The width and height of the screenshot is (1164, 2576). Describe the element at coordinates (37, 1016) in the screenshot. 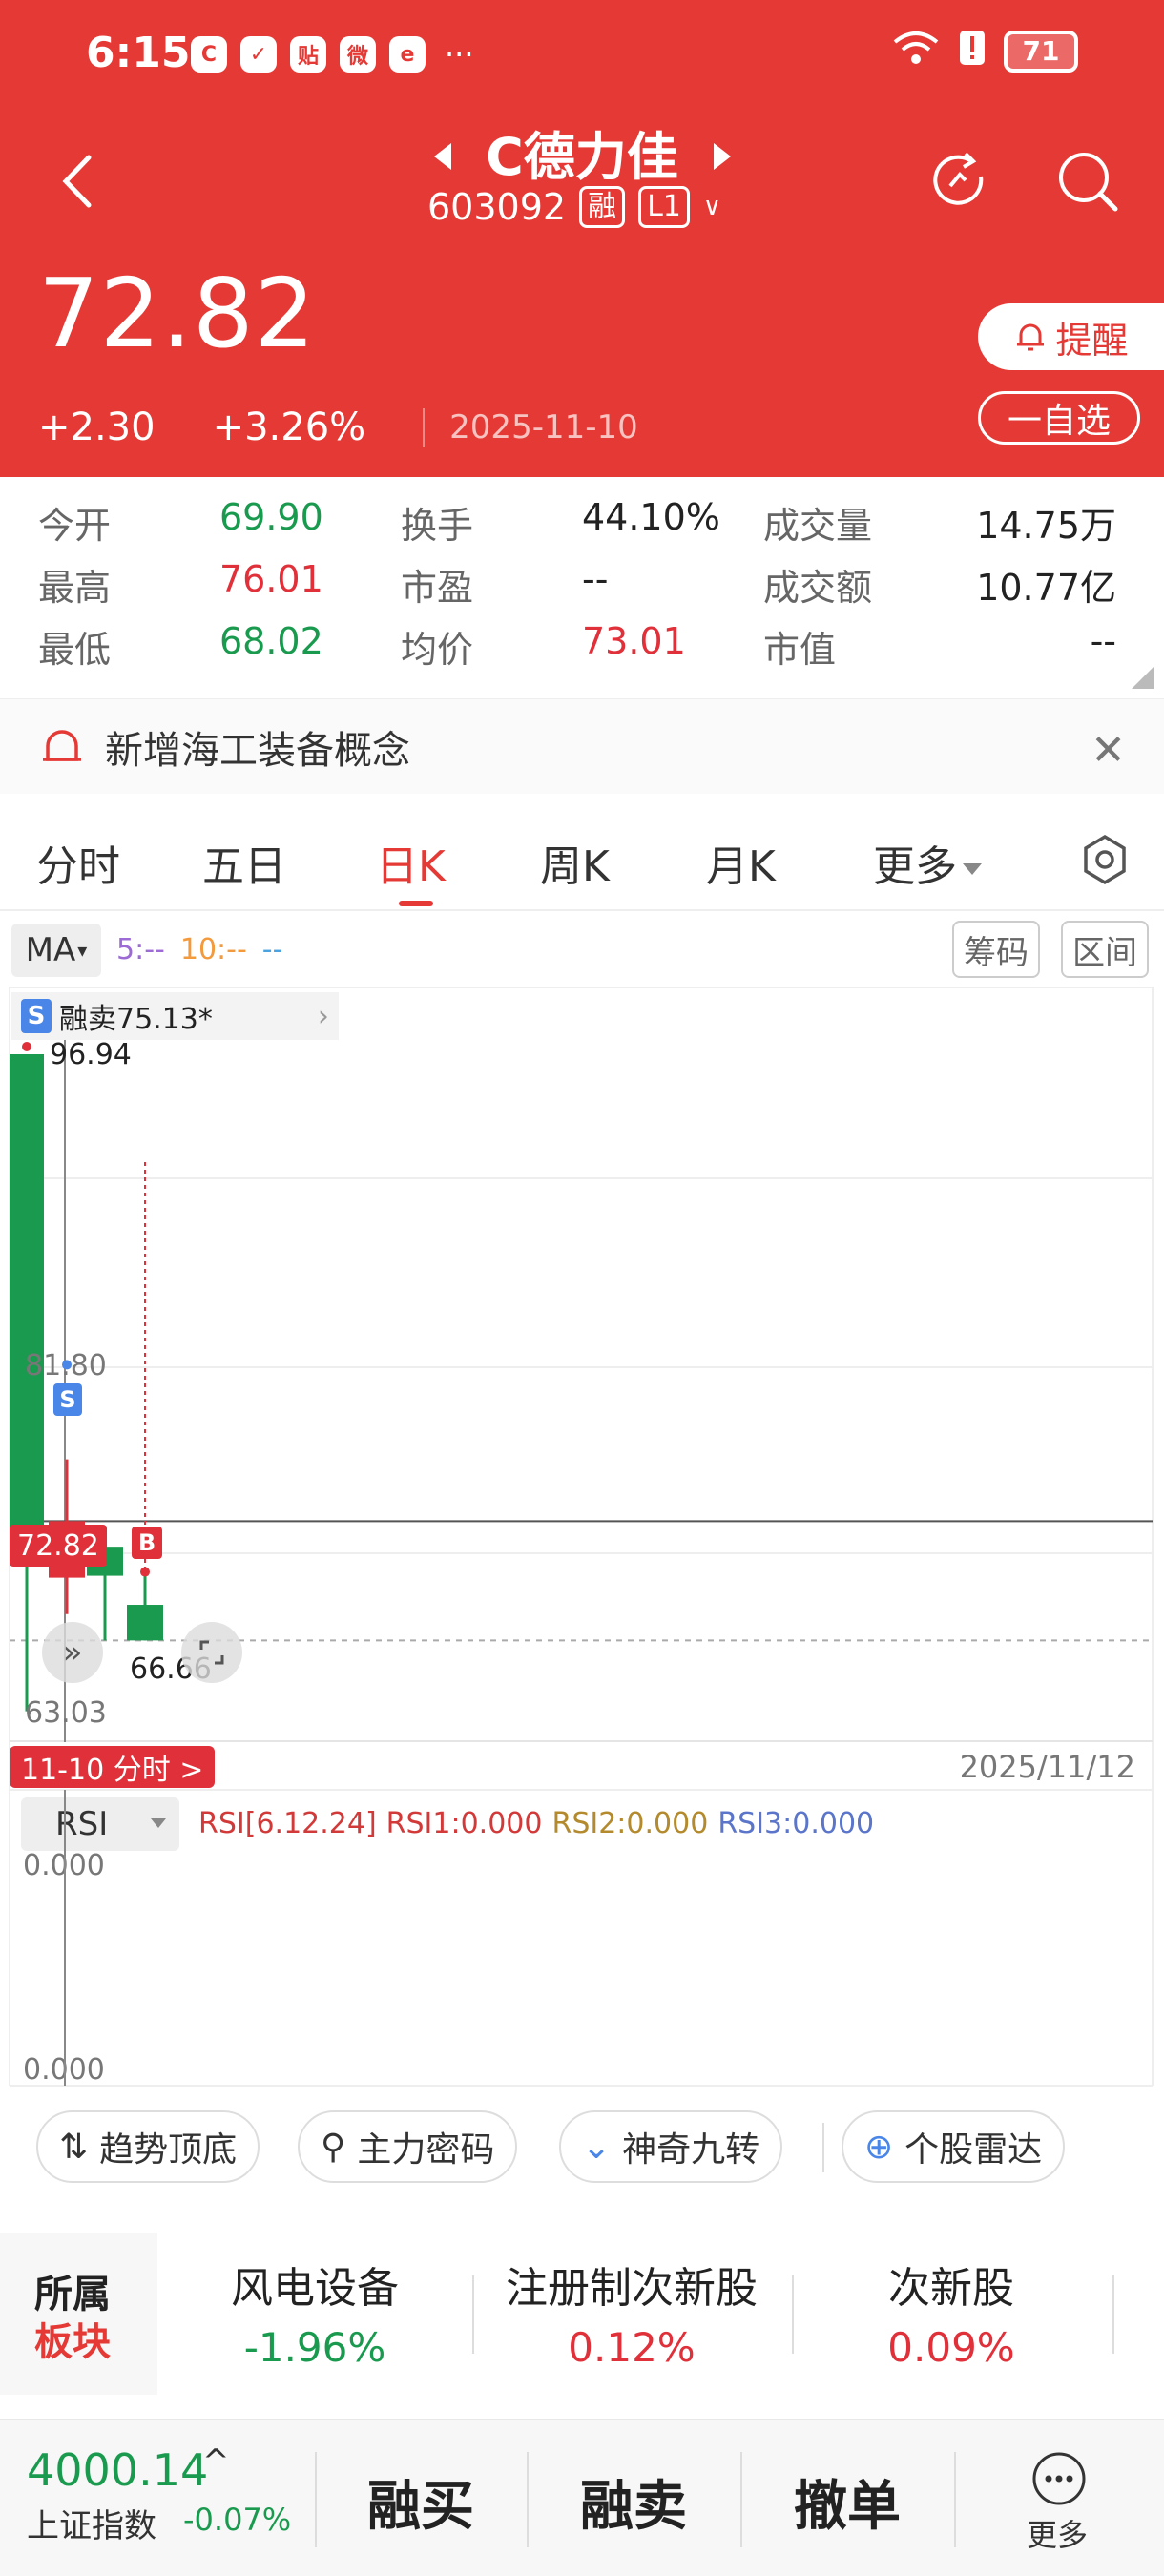

I see `sell-badge: S` at that location.